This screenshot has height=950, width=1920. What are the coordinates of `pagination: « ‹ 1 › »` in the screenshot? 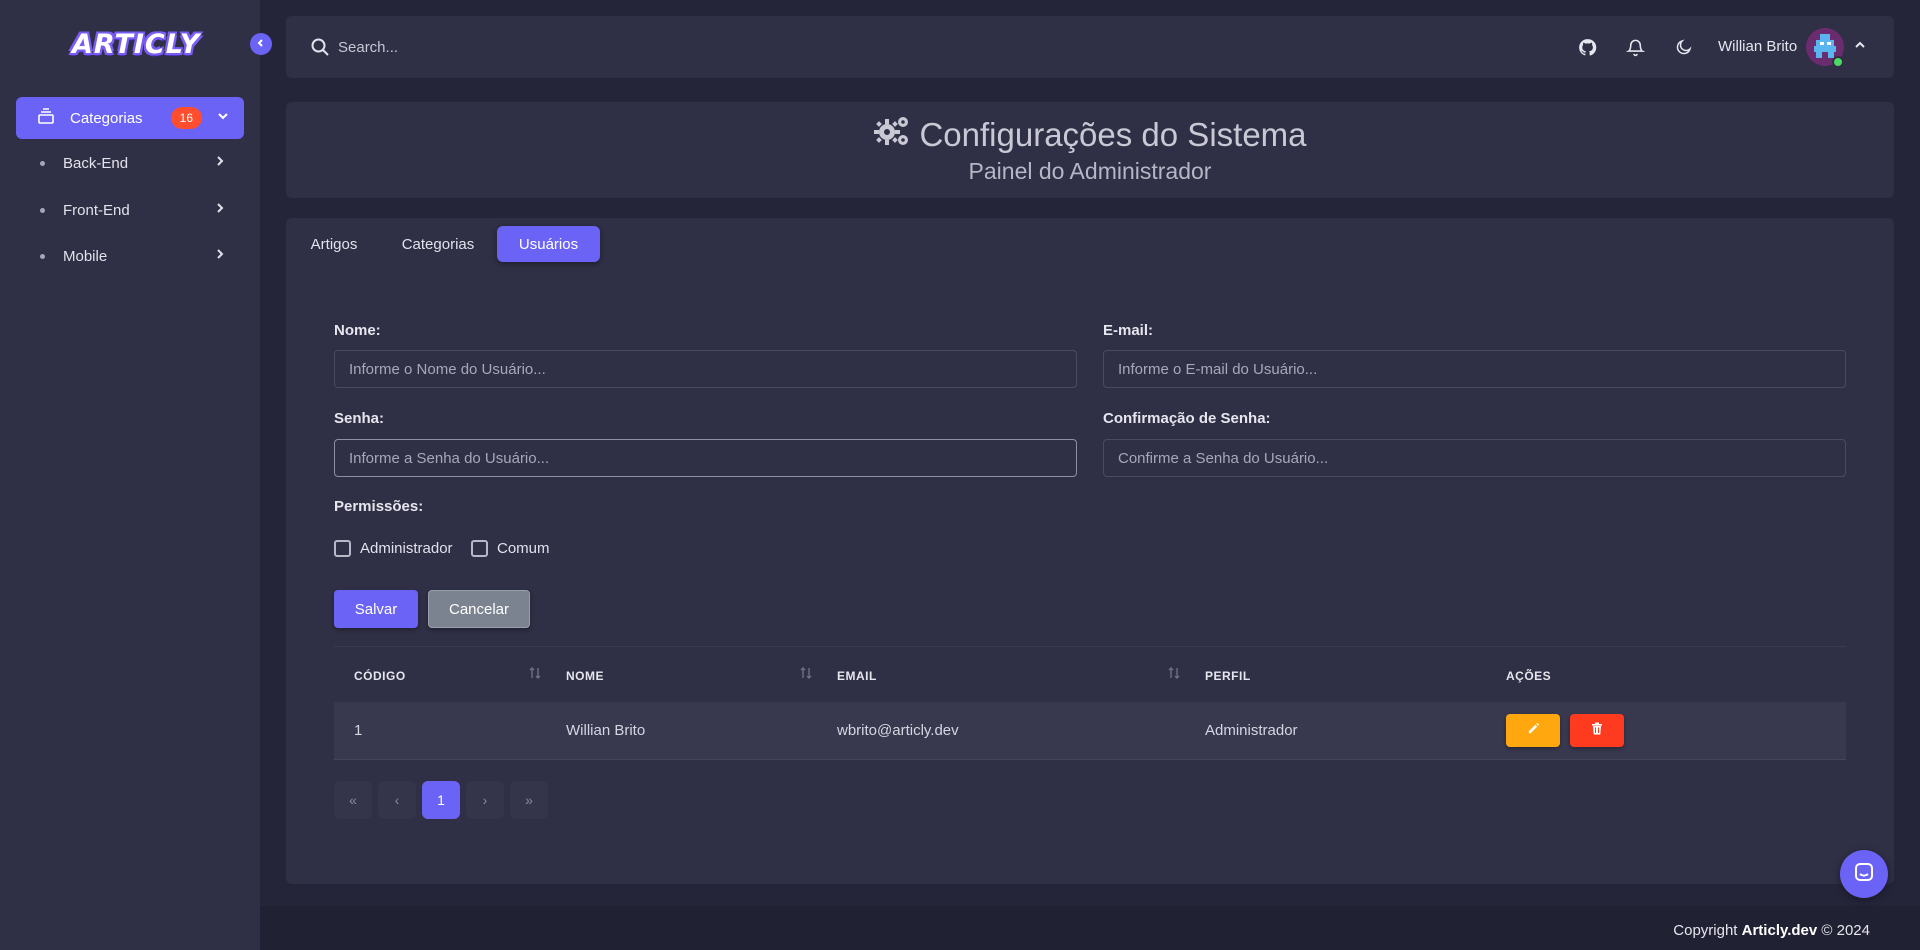 It's located at (441, 800).